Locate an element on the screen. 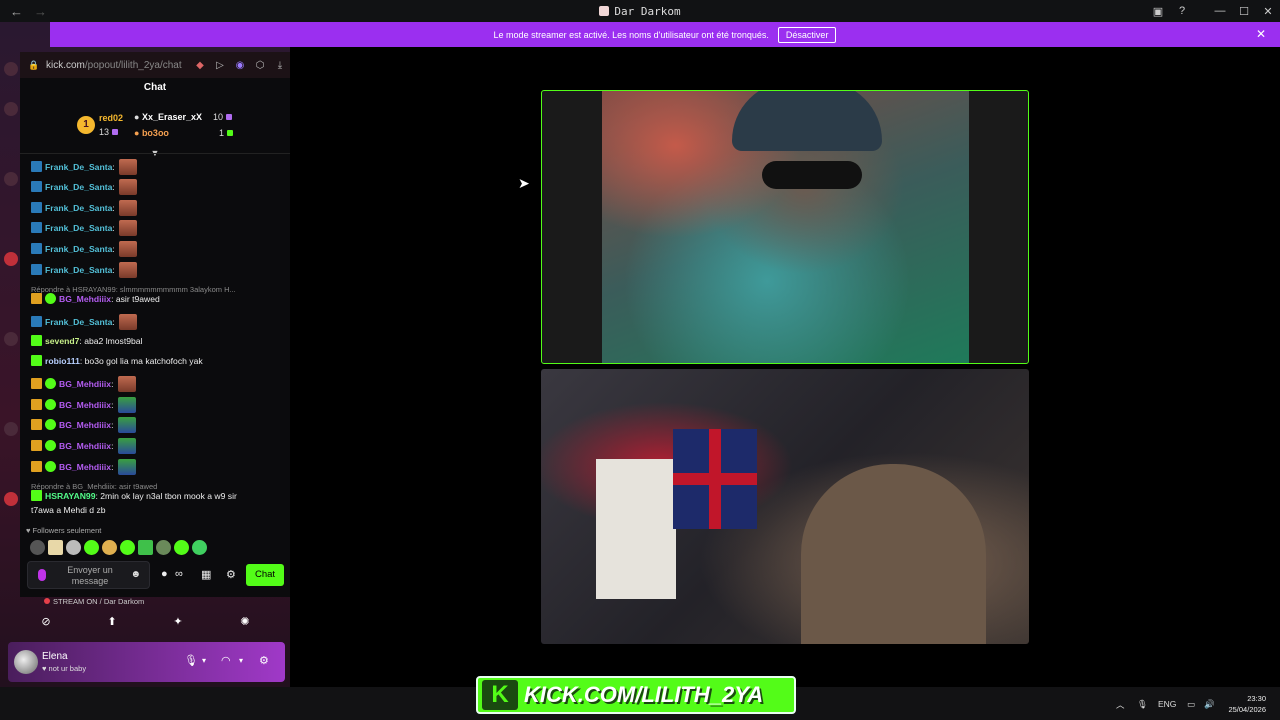 The width and height of the screenshot is (1280, 720). maximize-button: ☐ is located at coordinates (1244, 11).